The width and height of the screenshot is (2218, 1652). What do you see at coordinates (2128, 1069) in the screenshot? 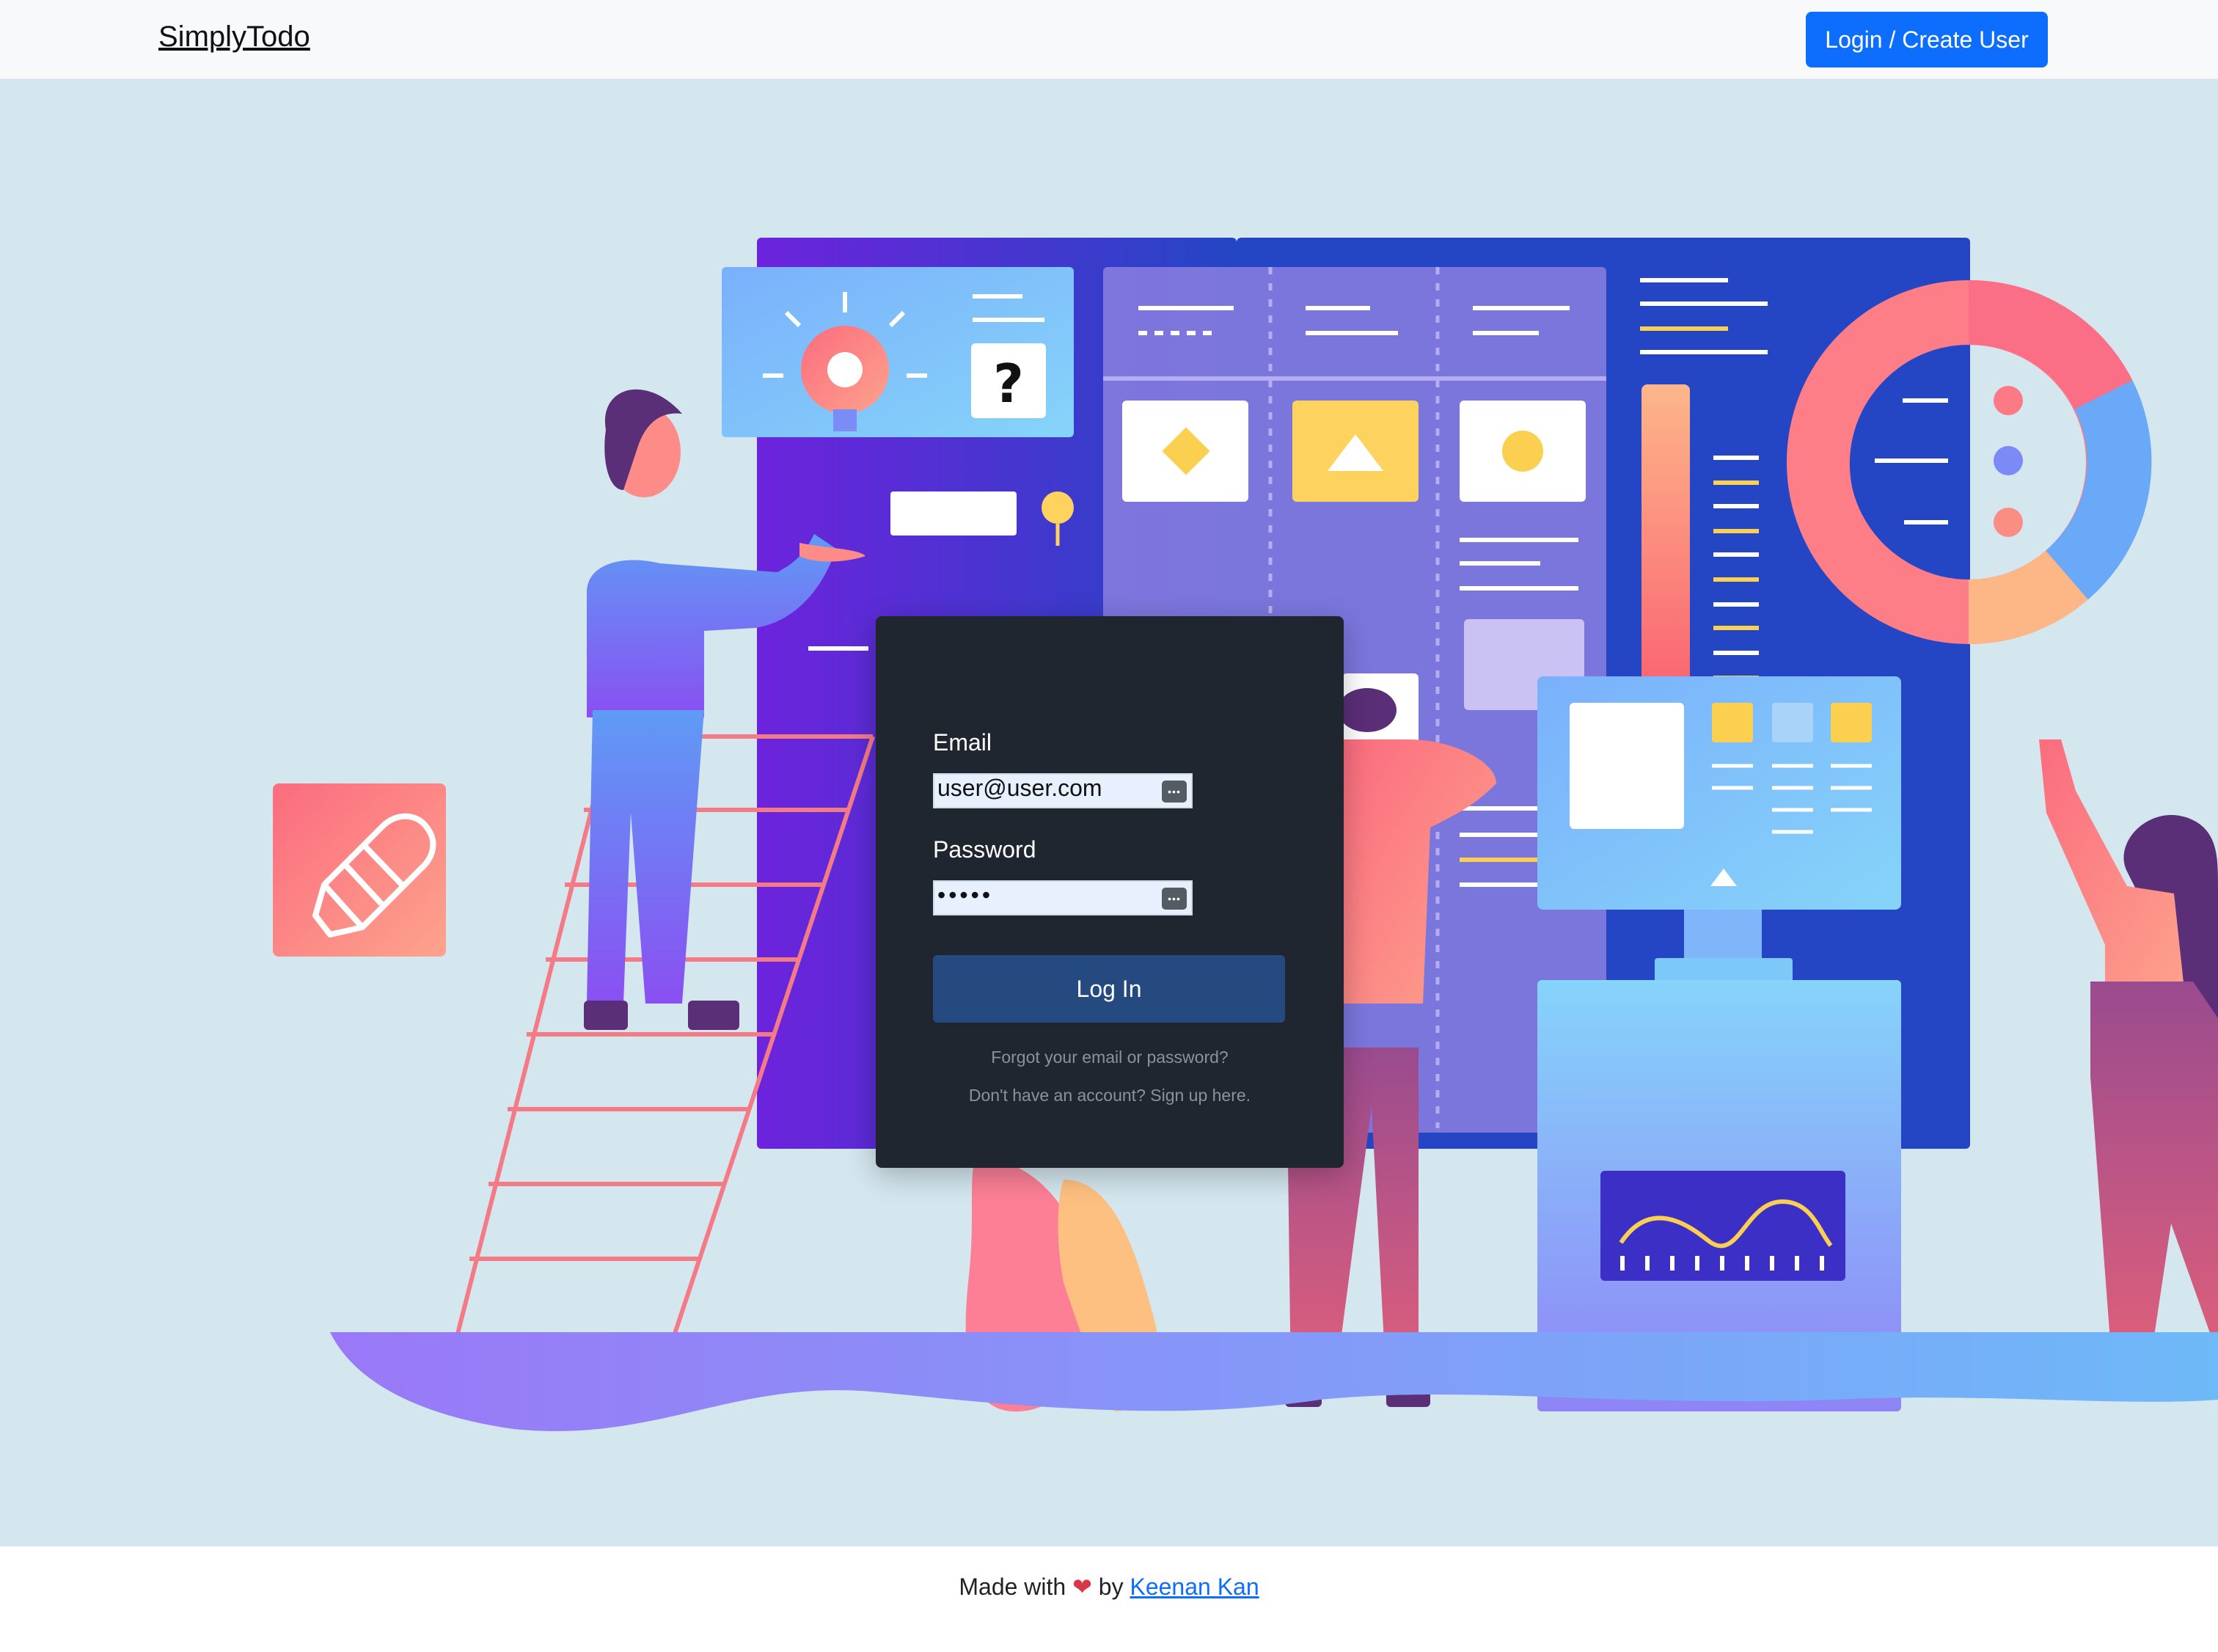
I see `person-right` at bounding box center [2128, 1069].